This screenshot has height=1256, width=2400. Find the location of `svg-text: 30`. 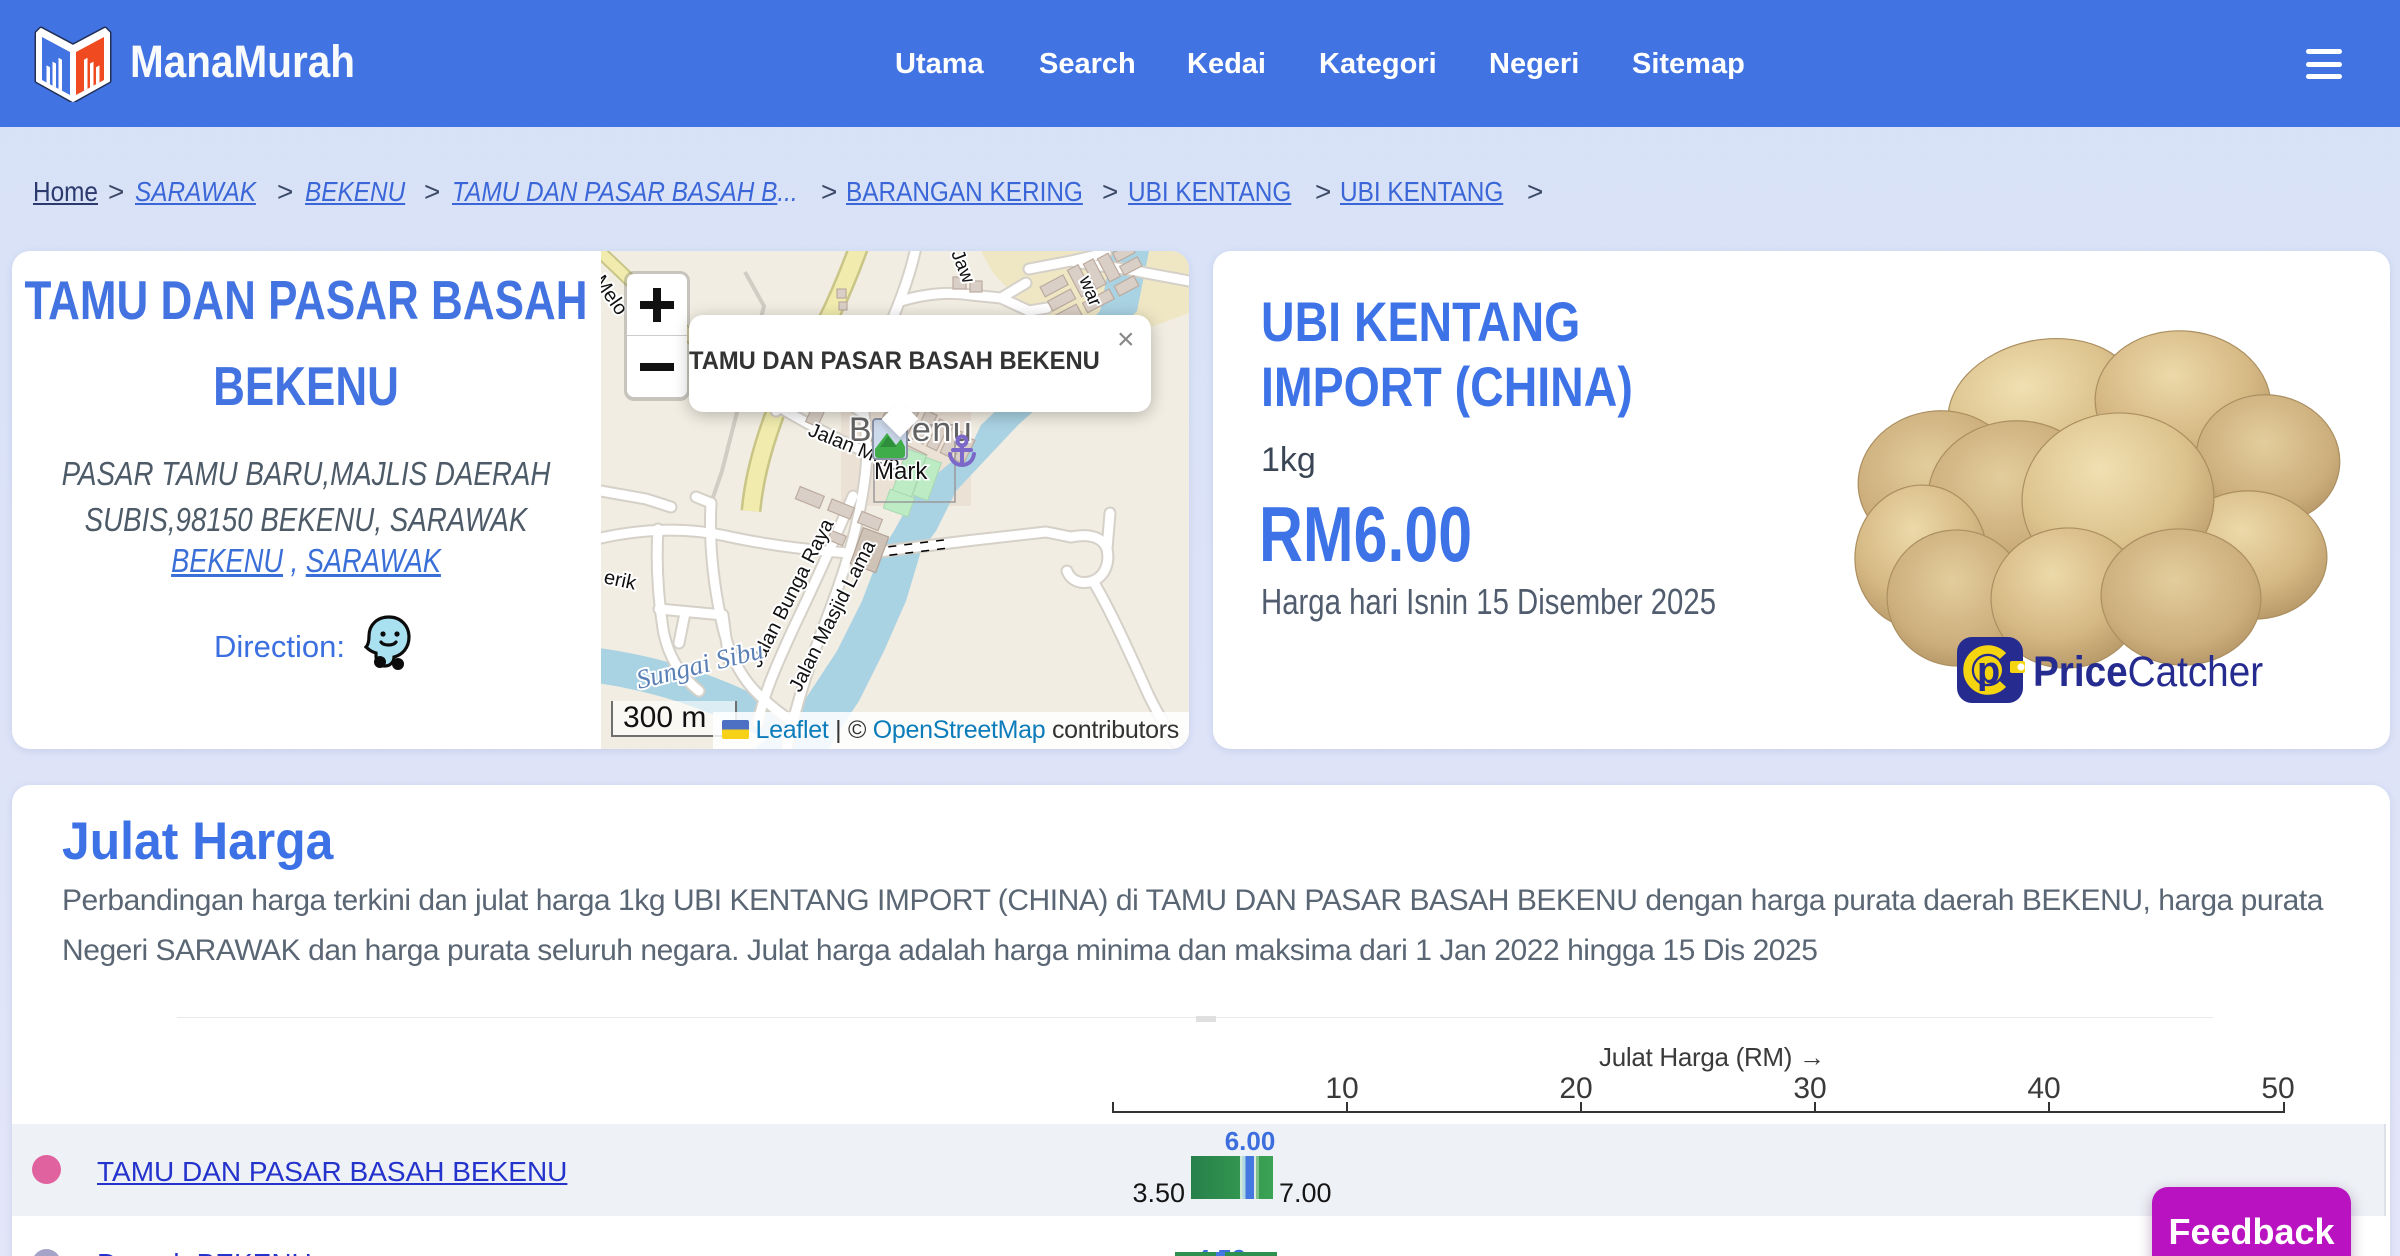

svg-text: 30 is located at coordinates (1809, 1088).